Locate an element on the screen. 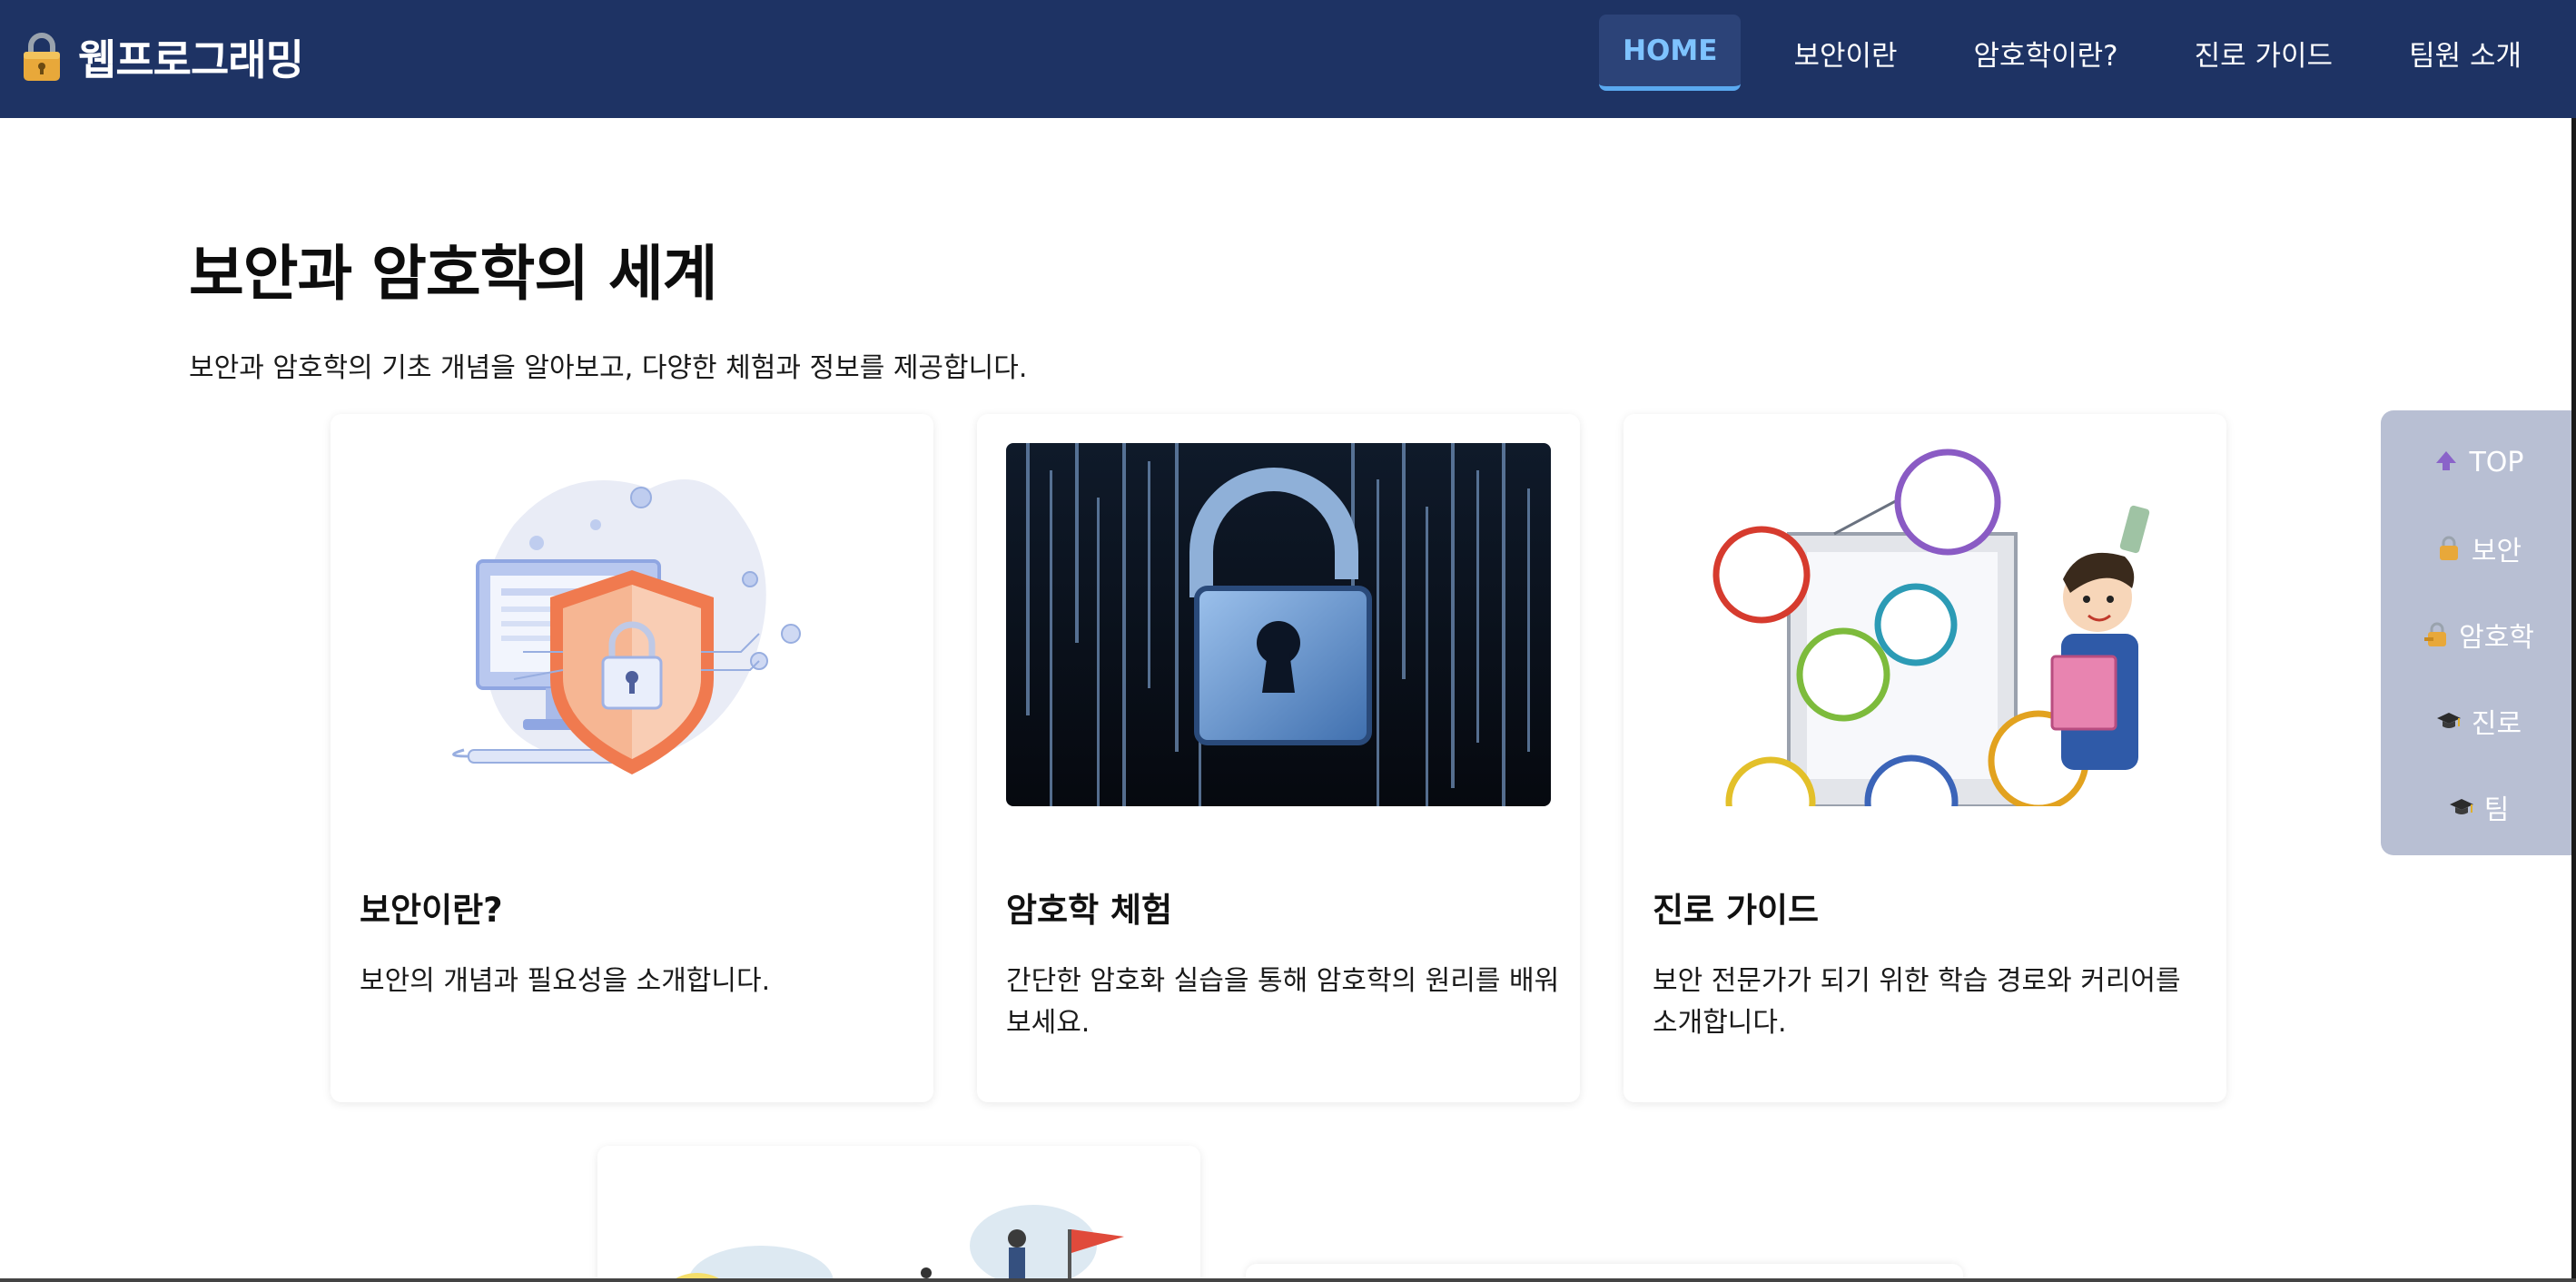  card-title: 진로 가이드 is located at coordinates (1736, 910).